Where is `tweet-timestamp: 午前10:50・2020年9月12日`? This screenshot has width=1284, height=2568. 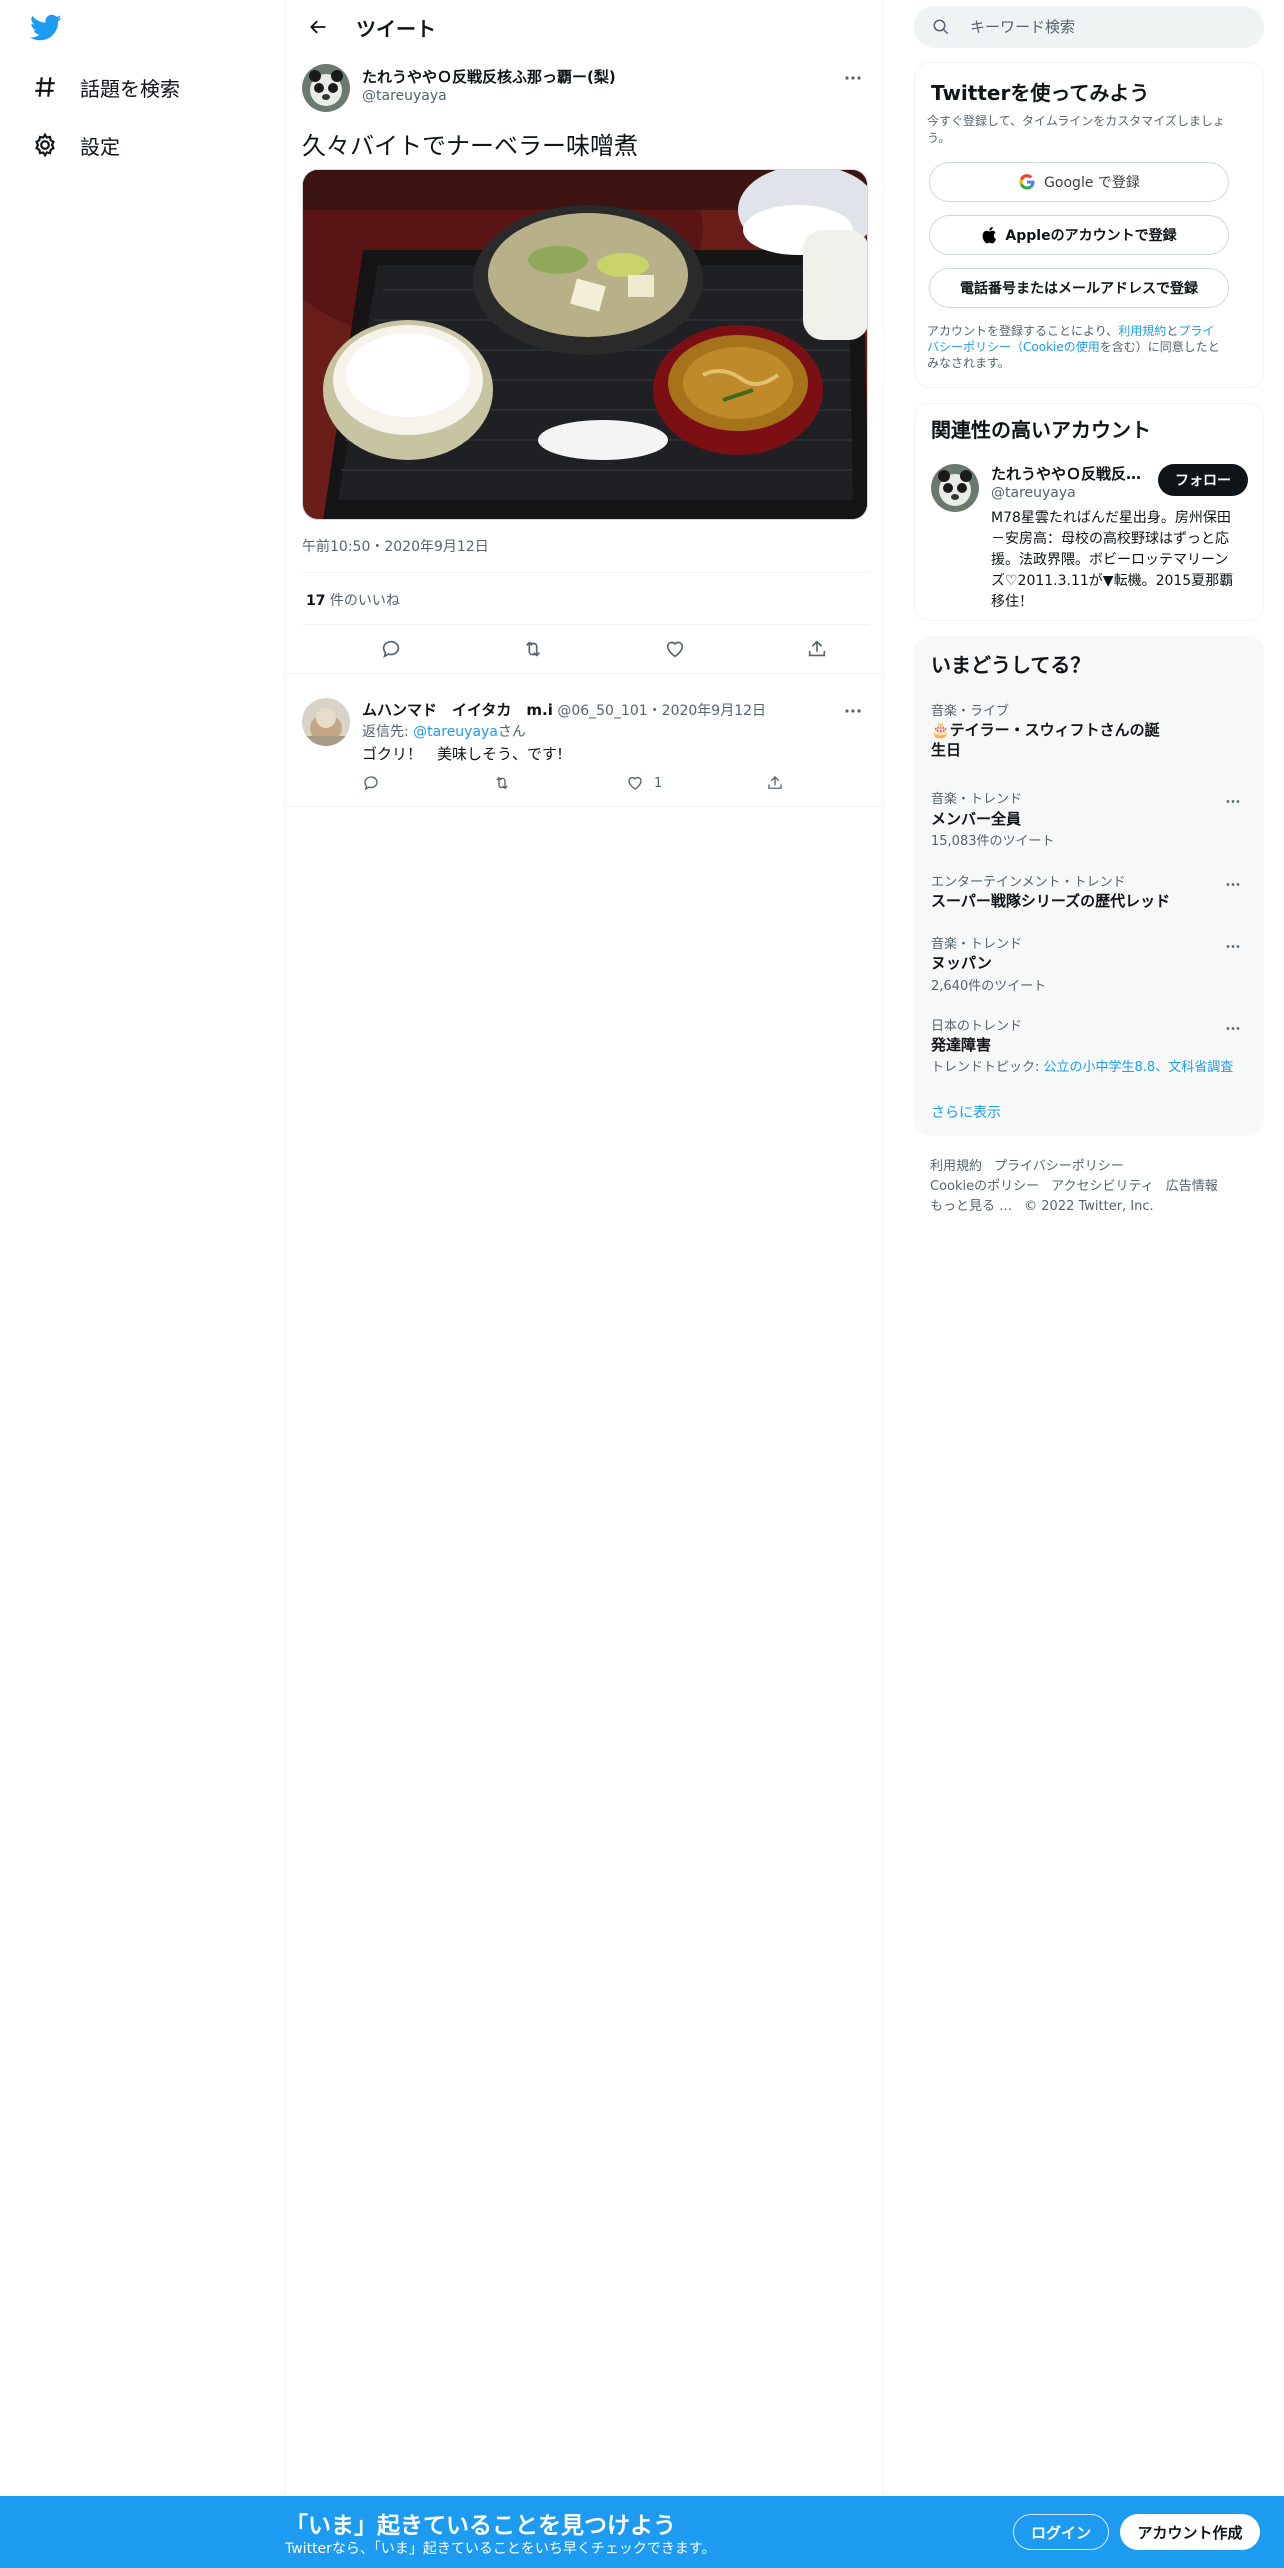
tweet-timestamp: 午前10:50・2020年9月12日 is located at coordinates (395, 546).